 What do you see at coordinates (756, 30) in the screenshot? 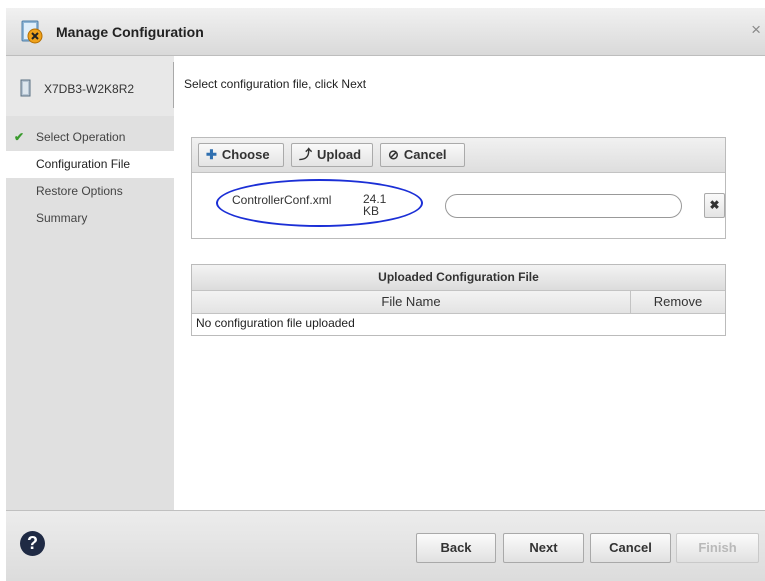
I see `close-icon: ×` at bounding box center [756, 30].